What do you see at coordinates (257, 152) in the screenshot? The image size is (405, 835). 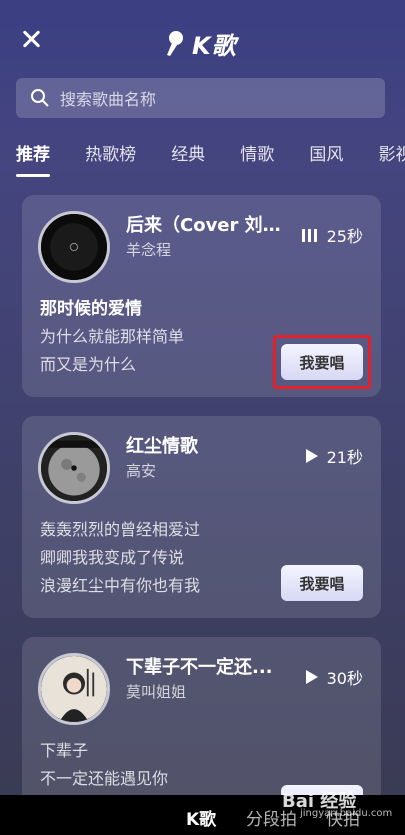 I see `tab-love-songs: 情歌` at bounding box center [257, 152].